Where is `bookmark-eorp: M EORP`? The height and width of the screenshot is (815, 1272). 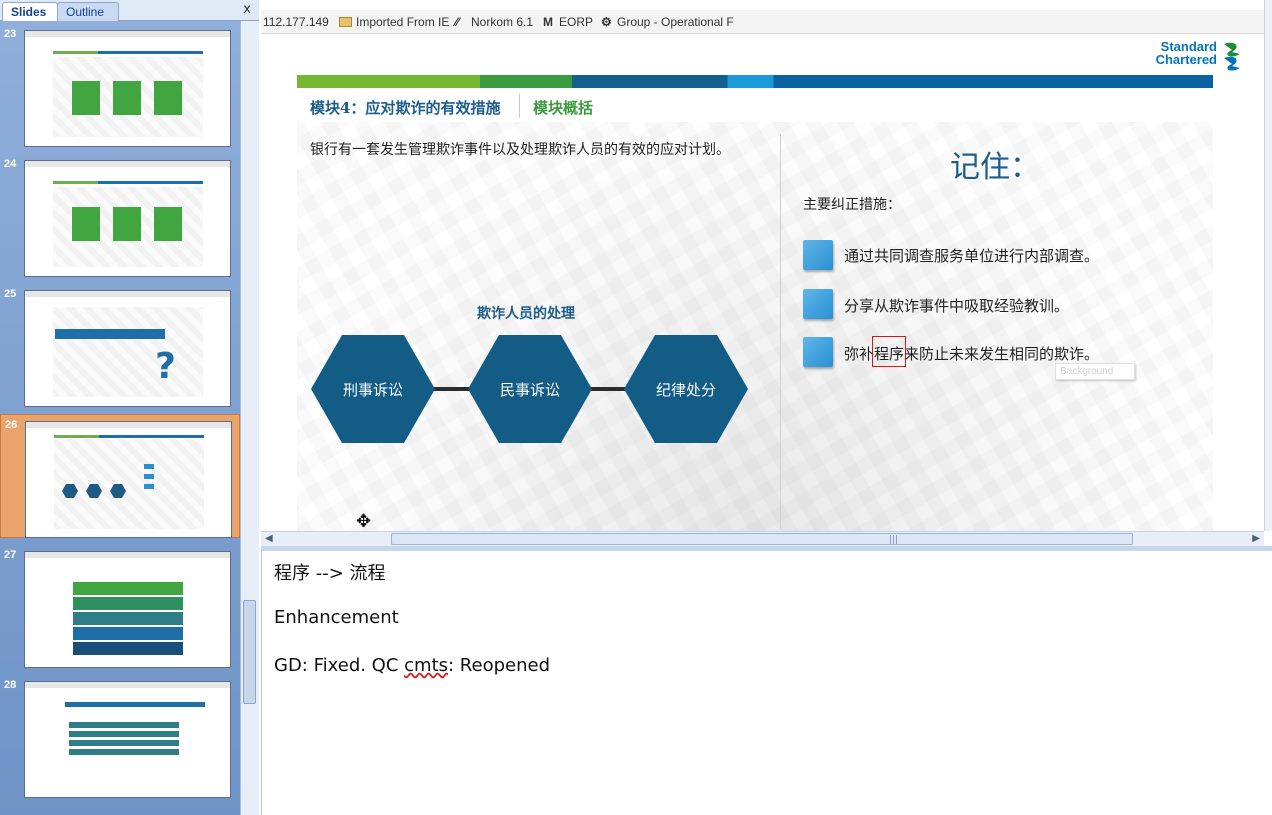
bookmark-eorp: M EORP is located at coordinates (568, 22).